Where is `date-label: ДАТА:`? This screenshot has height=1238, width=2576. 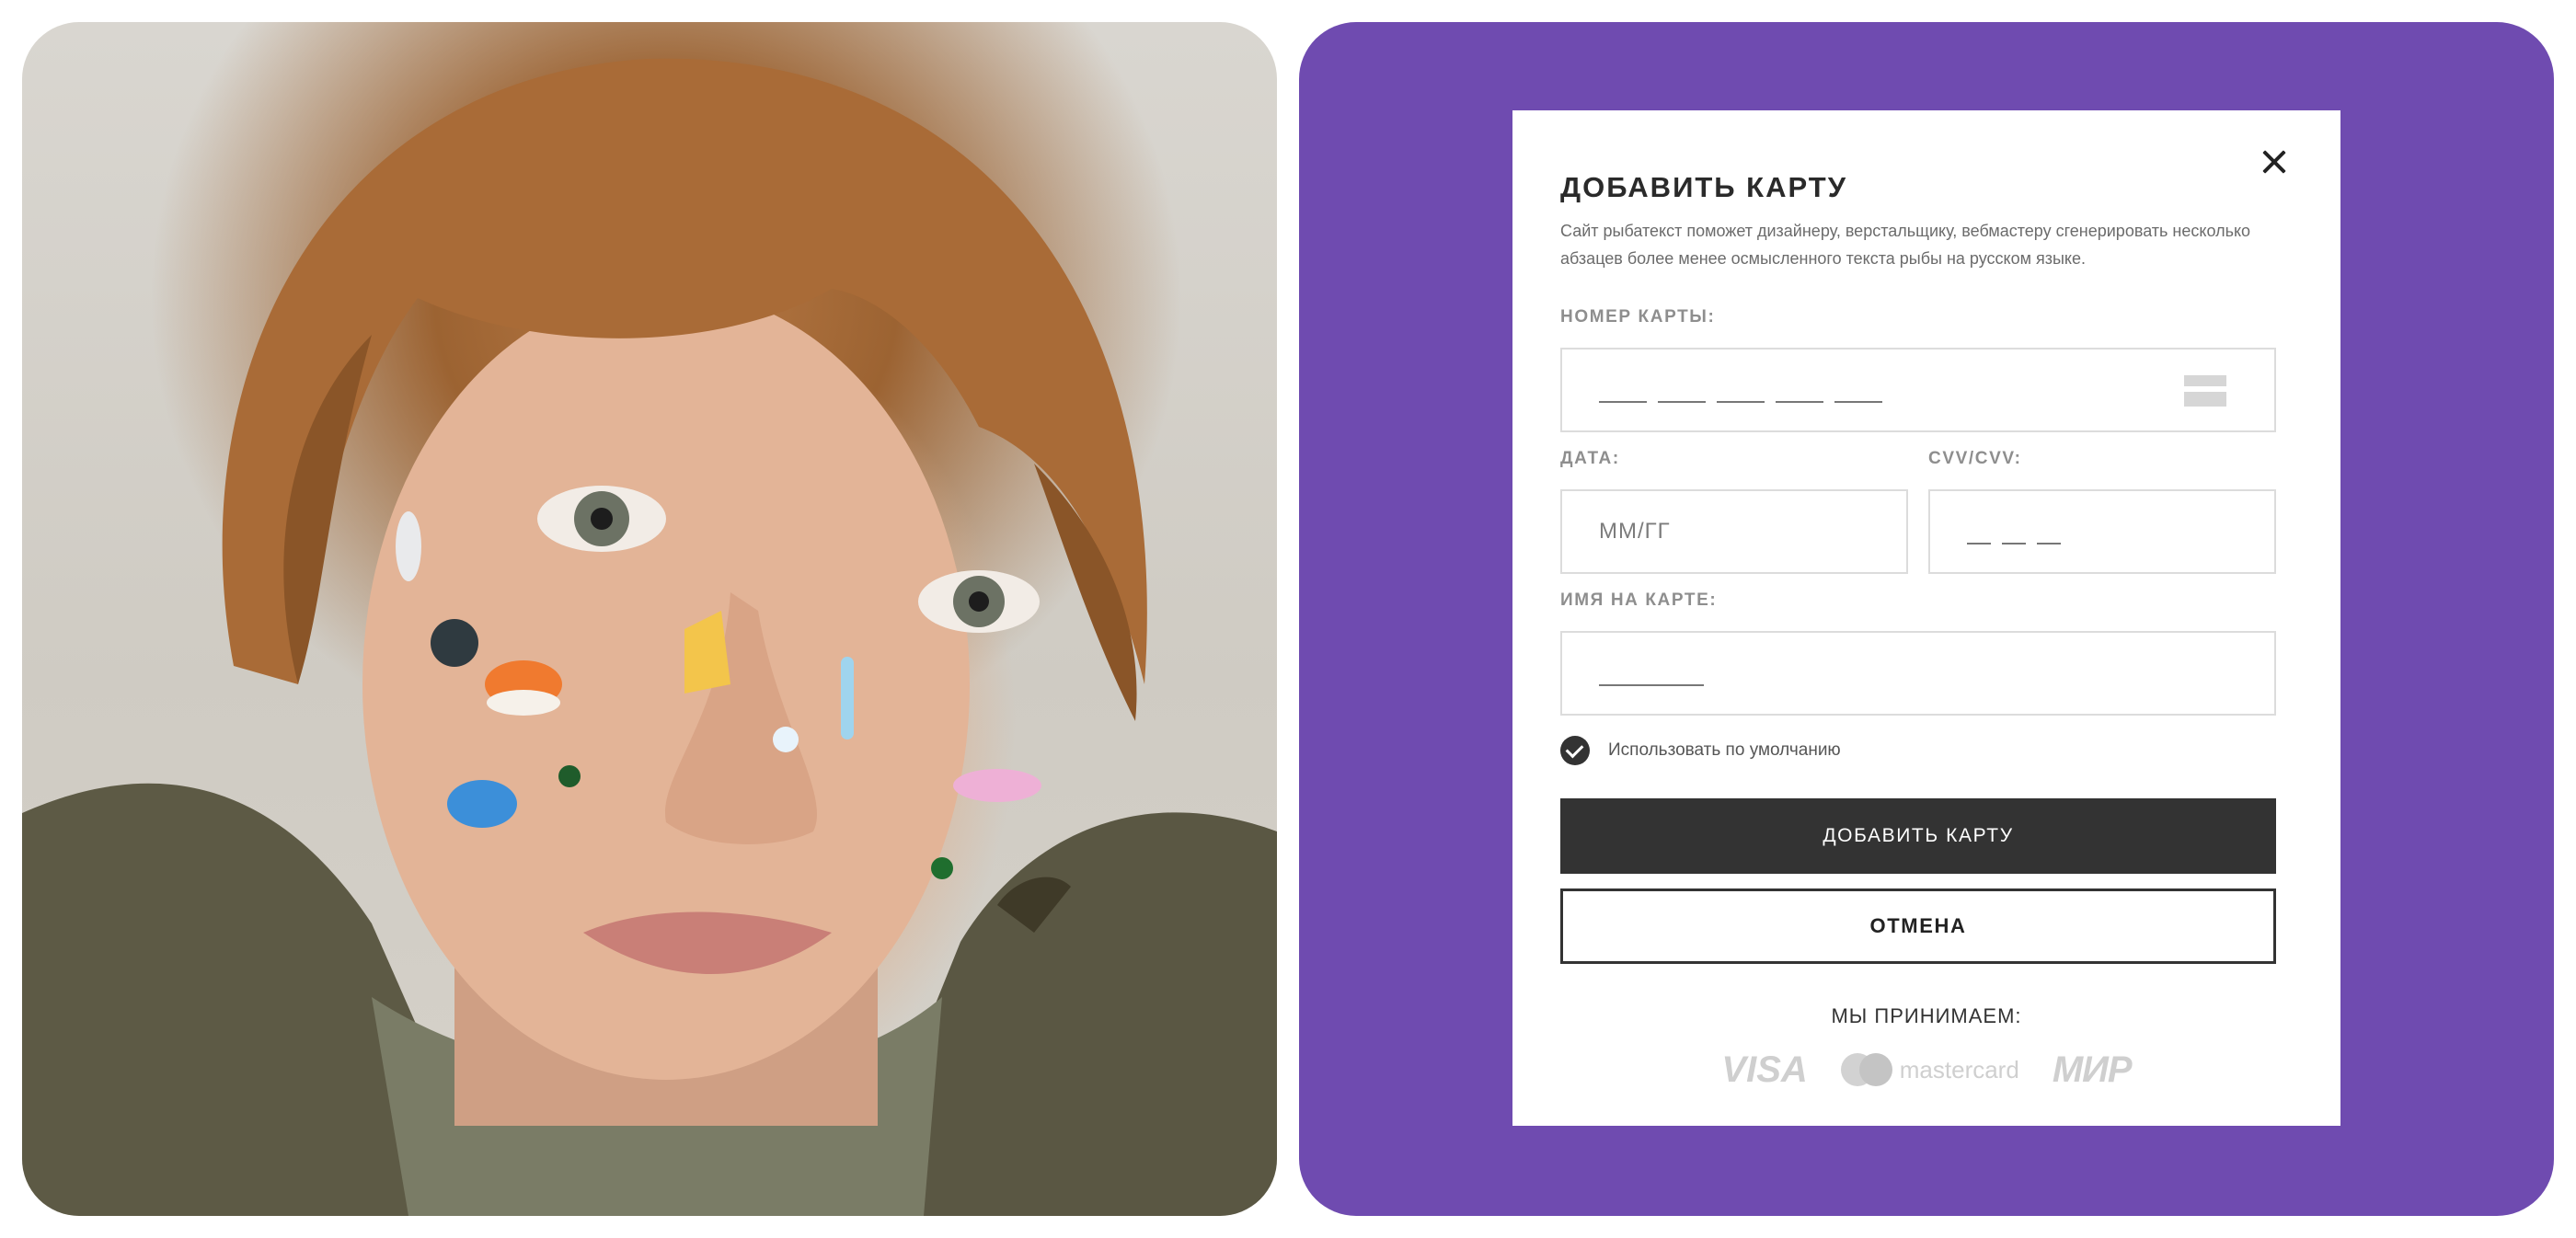
date-label: ДАТА: is located at coordinates (1590, 458).